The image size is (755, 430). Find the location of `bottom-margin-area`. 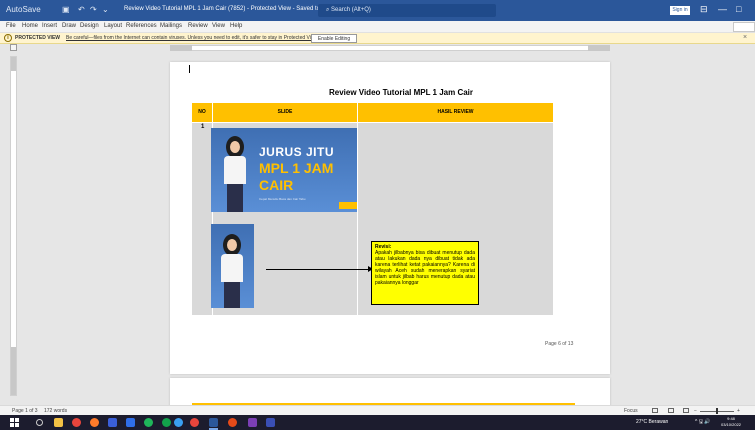

bottom-margin-area is located at coordinates (13, 371).